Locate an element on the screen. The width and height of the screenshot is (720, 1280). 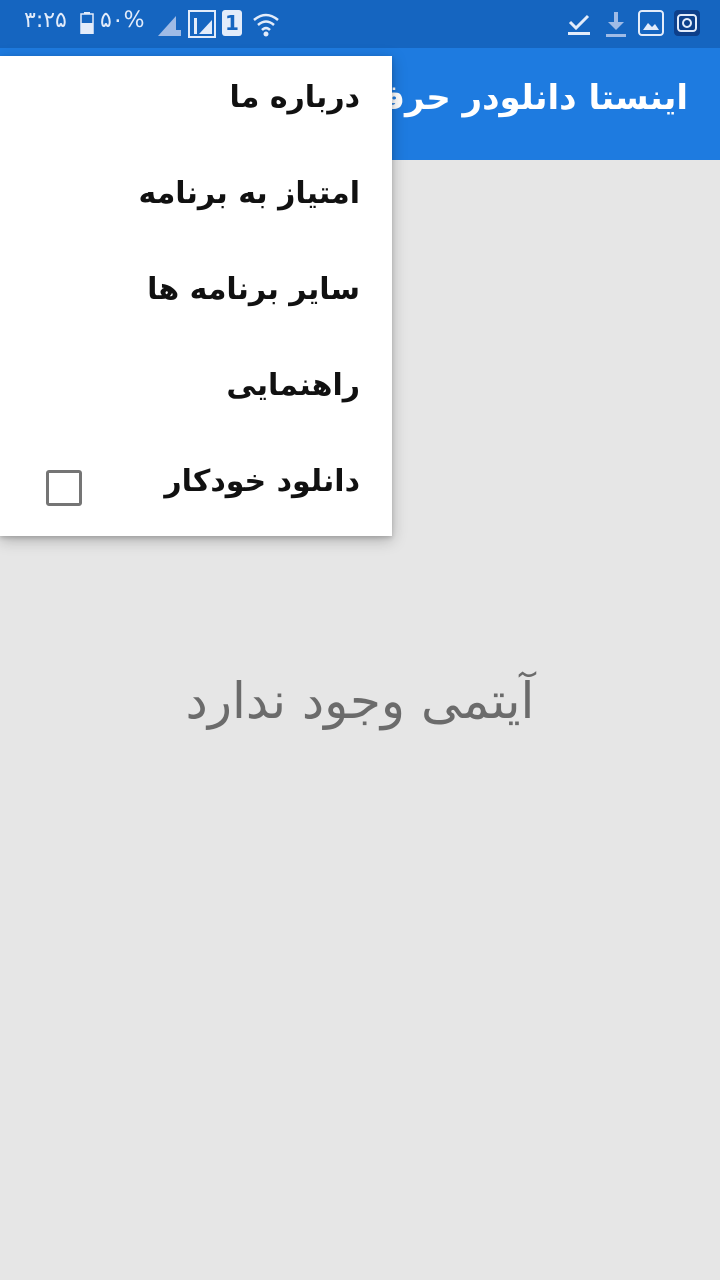
wifi-icon is located at coordinates (266, 25).